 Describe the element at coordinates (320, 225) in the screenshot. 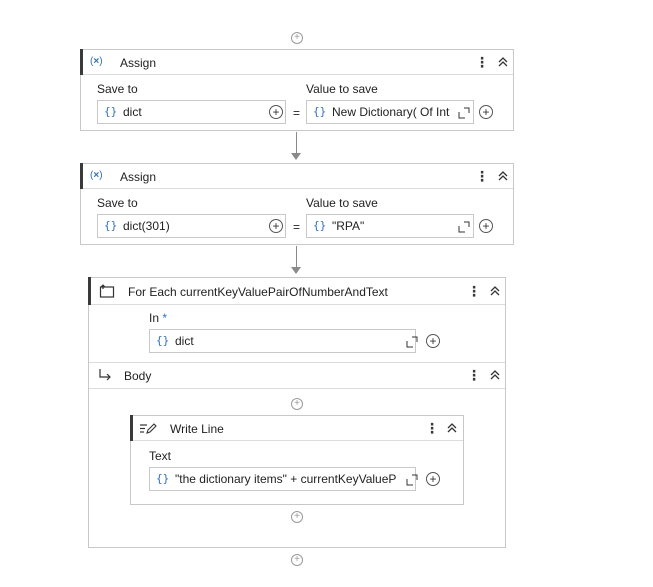

I see `assign-2-value-braces-icon: {}` at that location.